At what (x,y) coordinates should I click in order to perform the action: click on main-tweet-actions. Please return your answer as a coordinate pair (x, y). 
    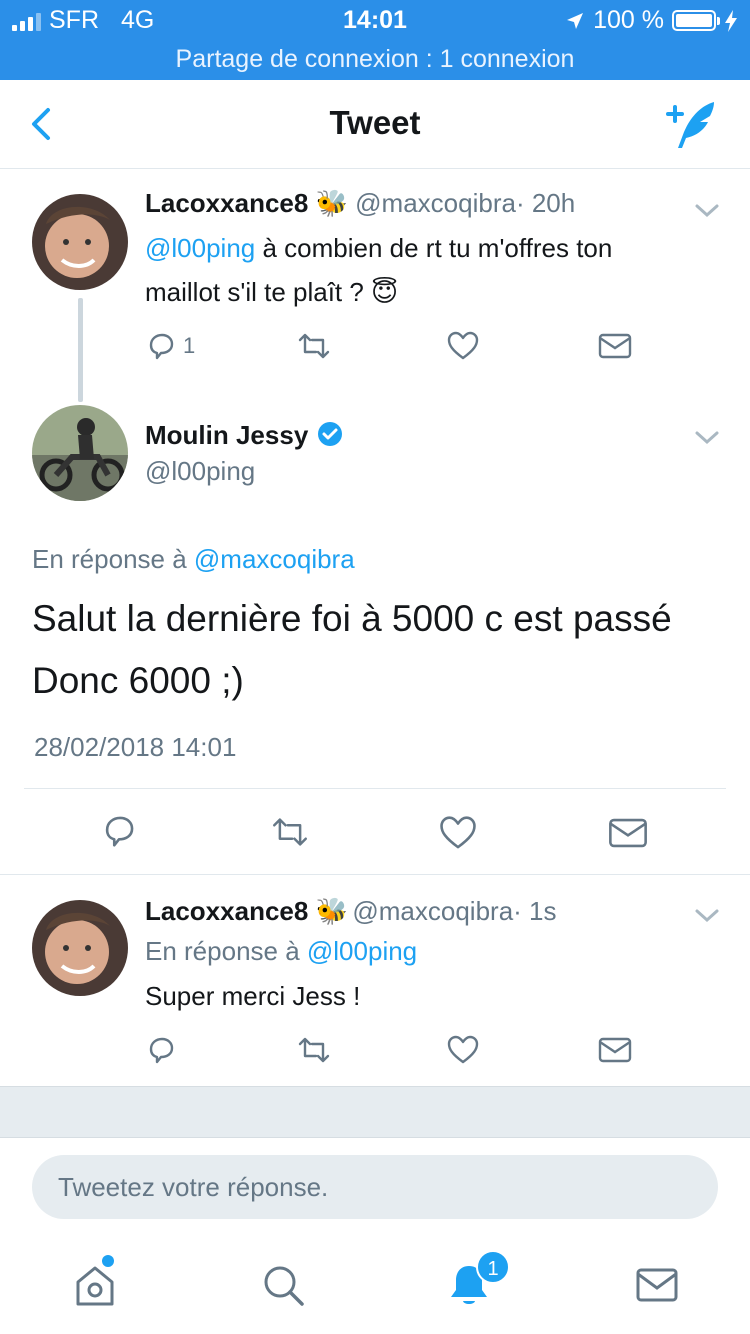
    Looking at the image, I should click on (375, 835).